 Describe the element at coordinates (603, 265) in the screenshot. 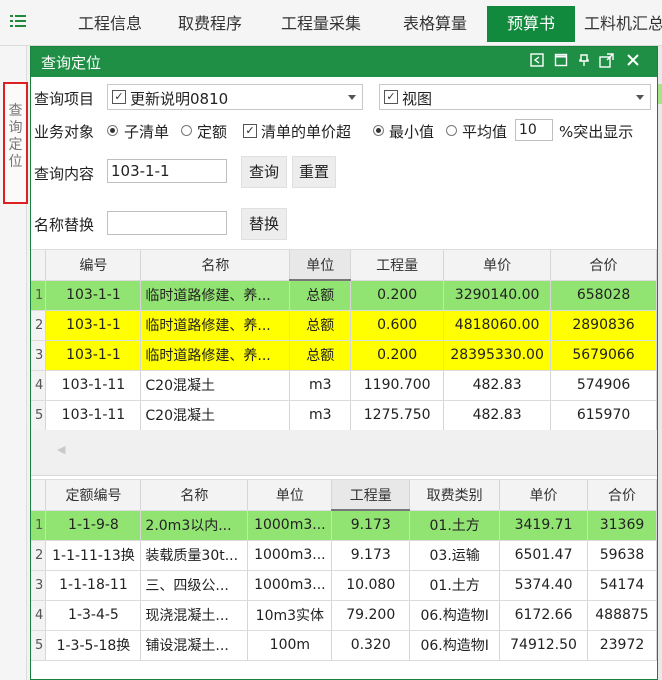

I see `col-total: 合价` at that location.